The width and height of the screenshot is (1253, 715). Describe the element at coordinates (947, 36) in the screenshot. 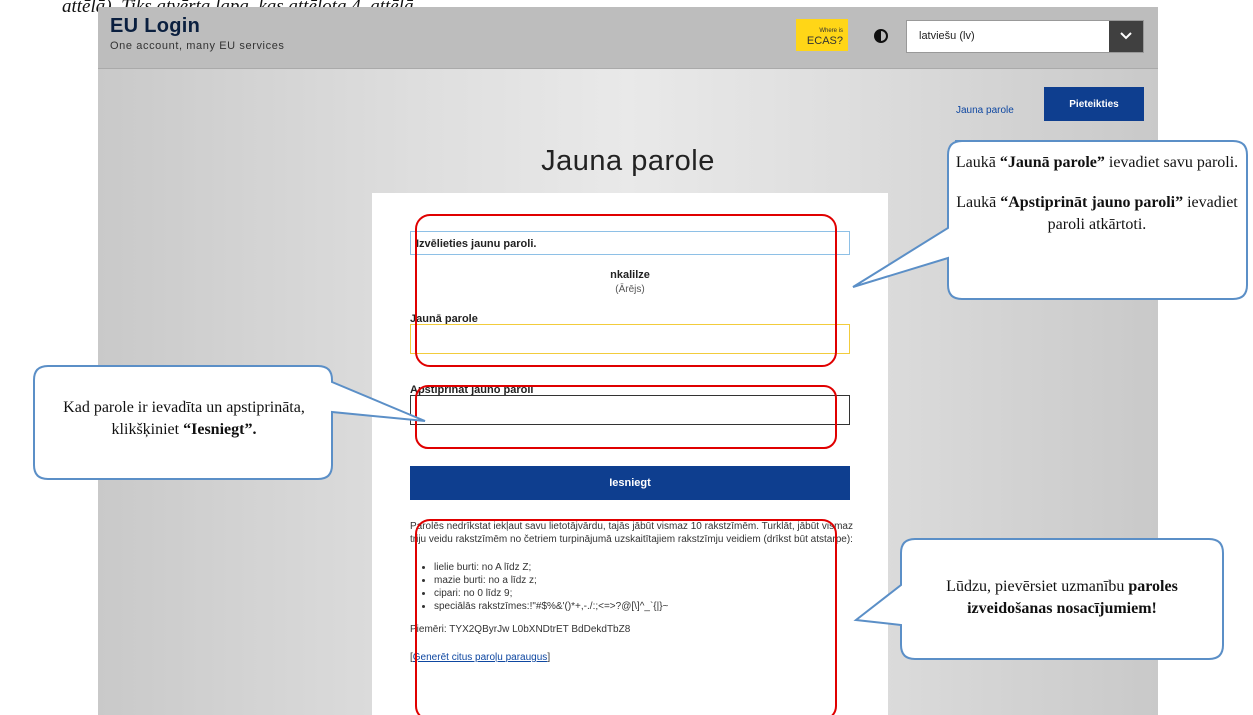

I see `language-value: latviešu (lv)` at that location.